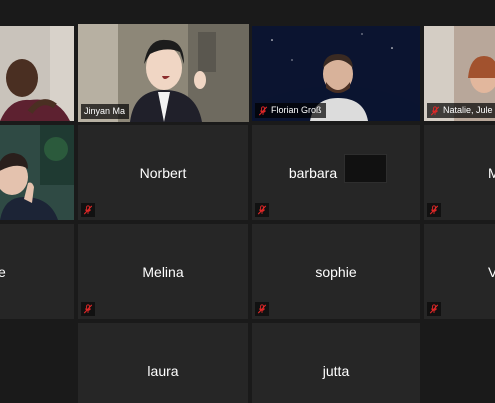 The height and width of the screenshot is (403, 495). I want to click on participant-name: sophie, so click(336, 271).